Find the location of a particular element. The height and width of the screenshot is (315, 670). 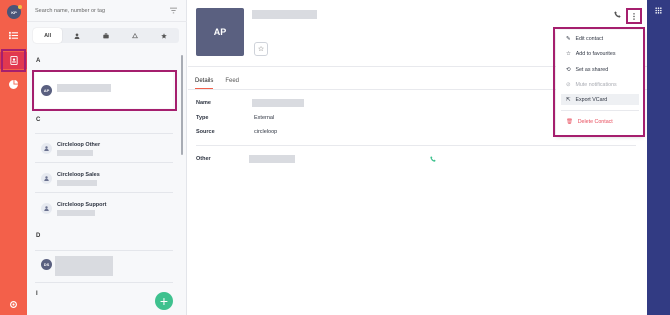

star-icon: ☆ is located at coordinates (261, 49).